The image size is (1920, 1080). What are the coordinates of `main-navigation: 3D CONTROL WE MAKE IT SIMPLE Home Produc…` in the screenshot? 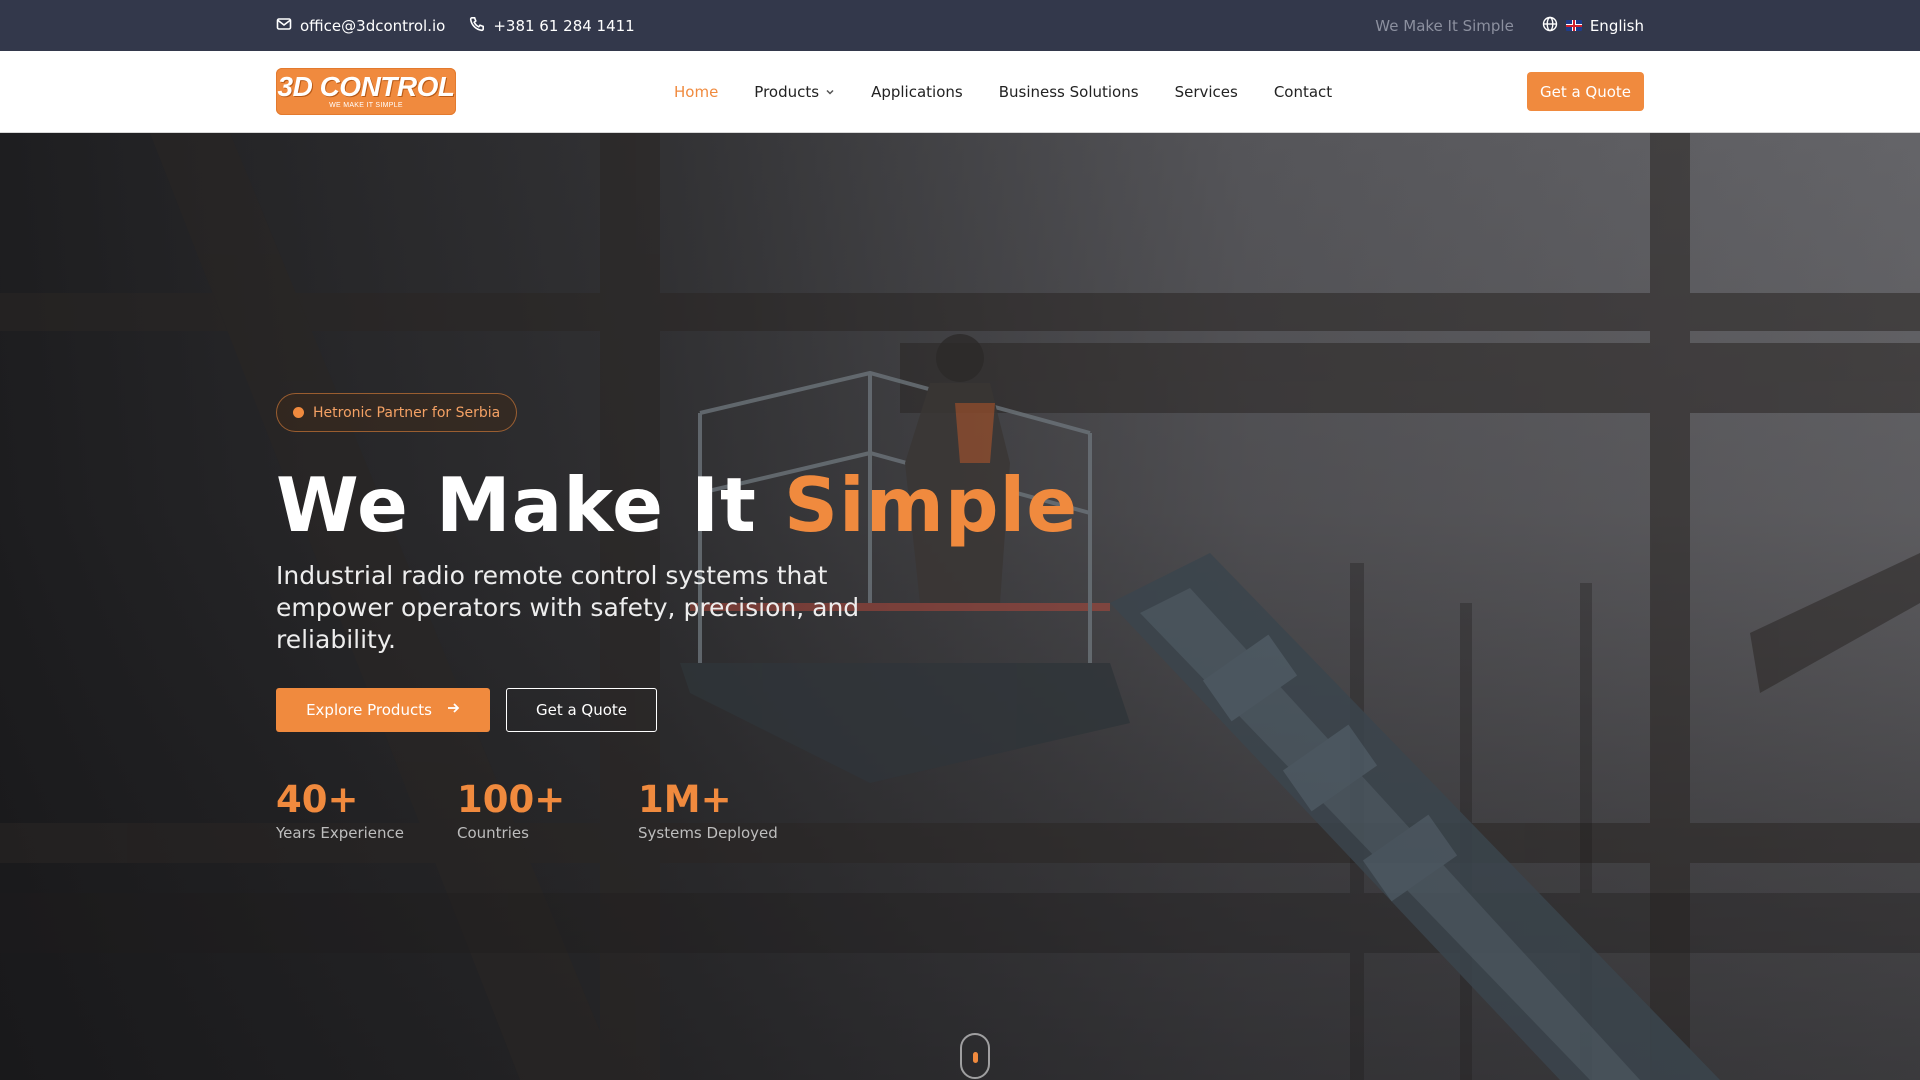 It's located at (960, 92).